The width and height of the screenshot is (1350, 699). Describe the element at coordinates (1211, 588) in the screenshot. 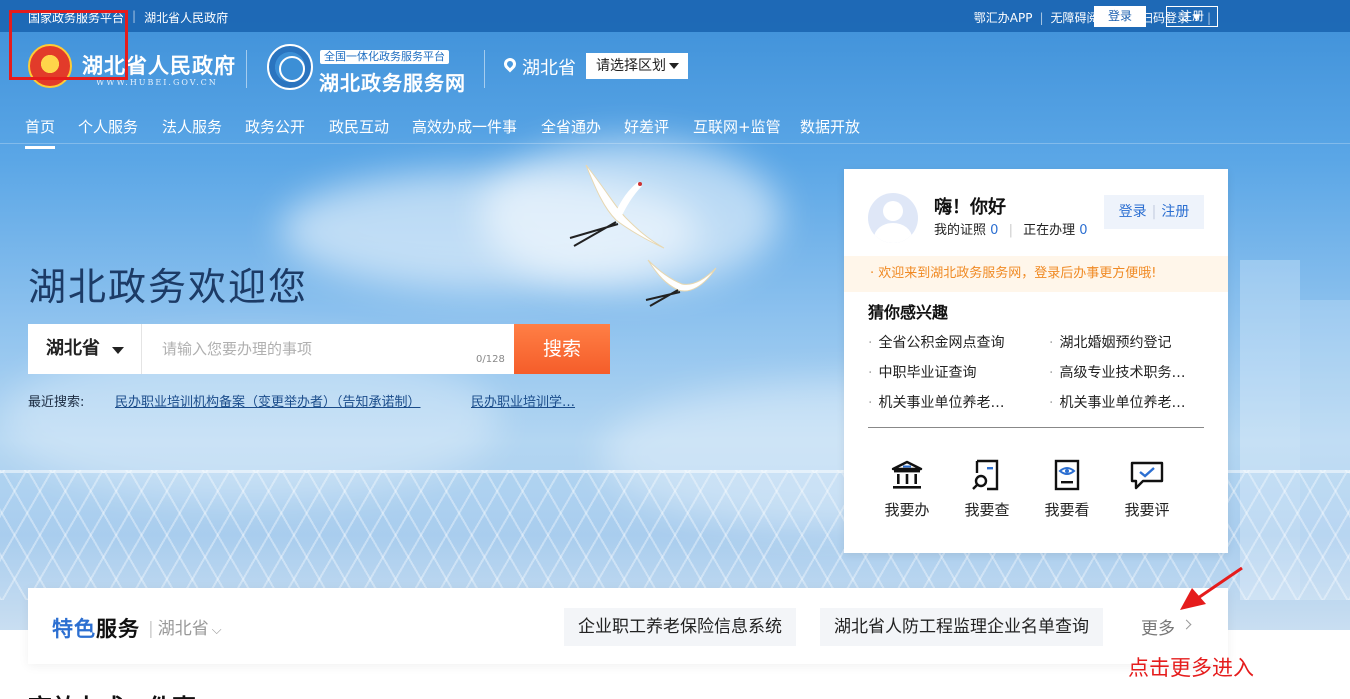

I see `annotation-arrow-icon` at that location.